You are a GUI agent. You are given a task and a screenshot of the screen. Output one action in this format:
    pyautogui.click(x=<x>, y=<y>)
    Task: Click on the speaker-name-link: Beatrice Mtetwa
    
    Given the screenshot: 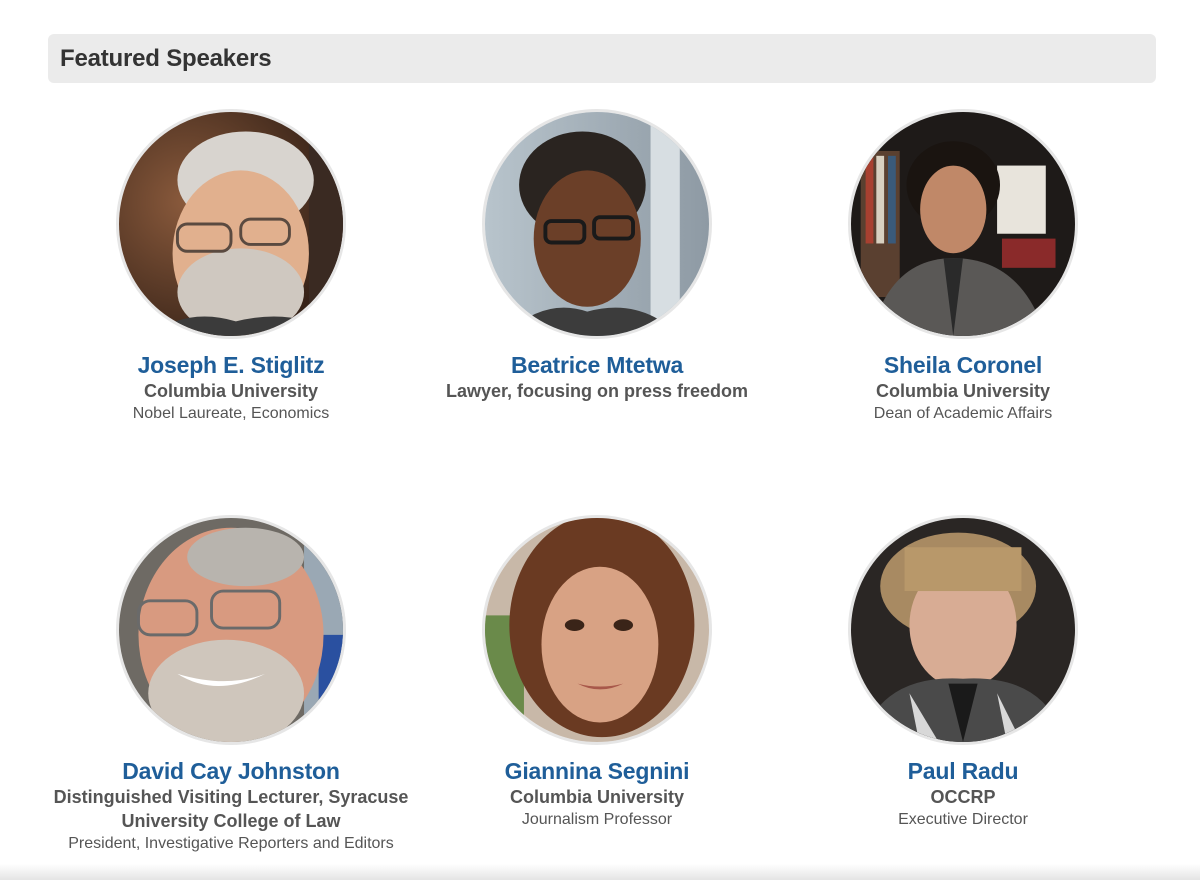 What is the action you would take?
    pyautogui.click(x=597, y=365)
    